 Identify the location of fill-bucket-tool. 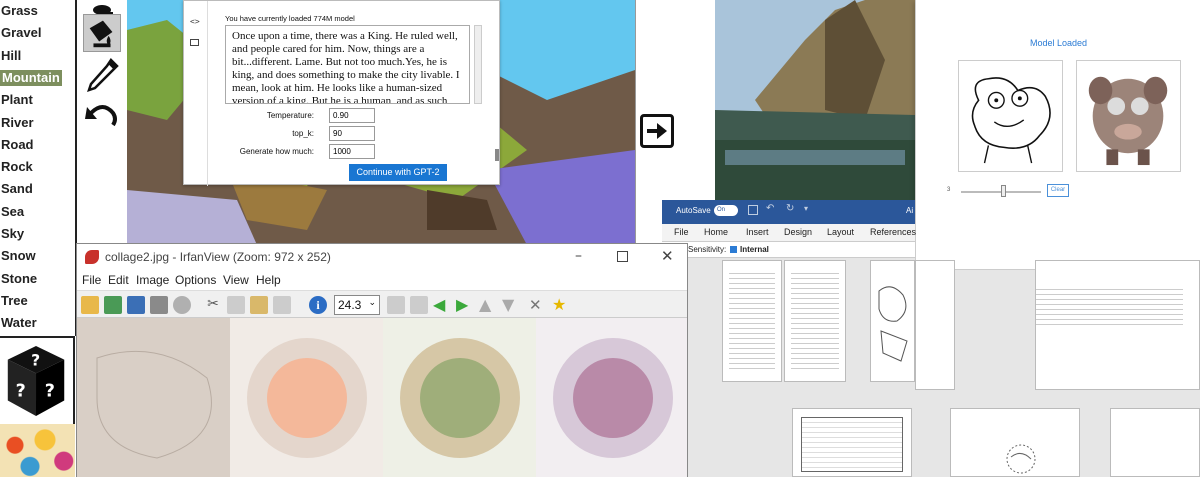
(102, 33).